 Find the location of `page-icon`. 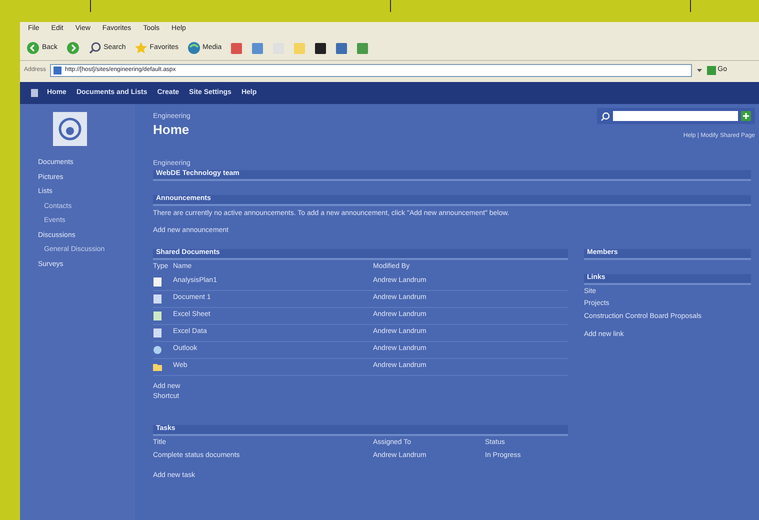

page-icon is located at coordinates (57, 70).